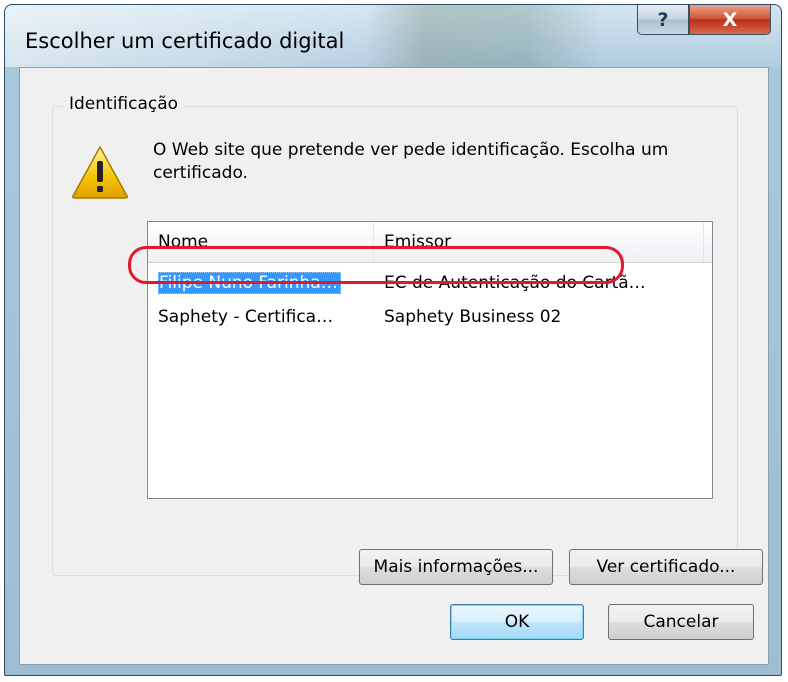 This screenshot has height=682, width=788. What do you see at coordinates (124, 104) in the screenshot?
I see `group-label: Identificação` at bounding box center [124, 104].